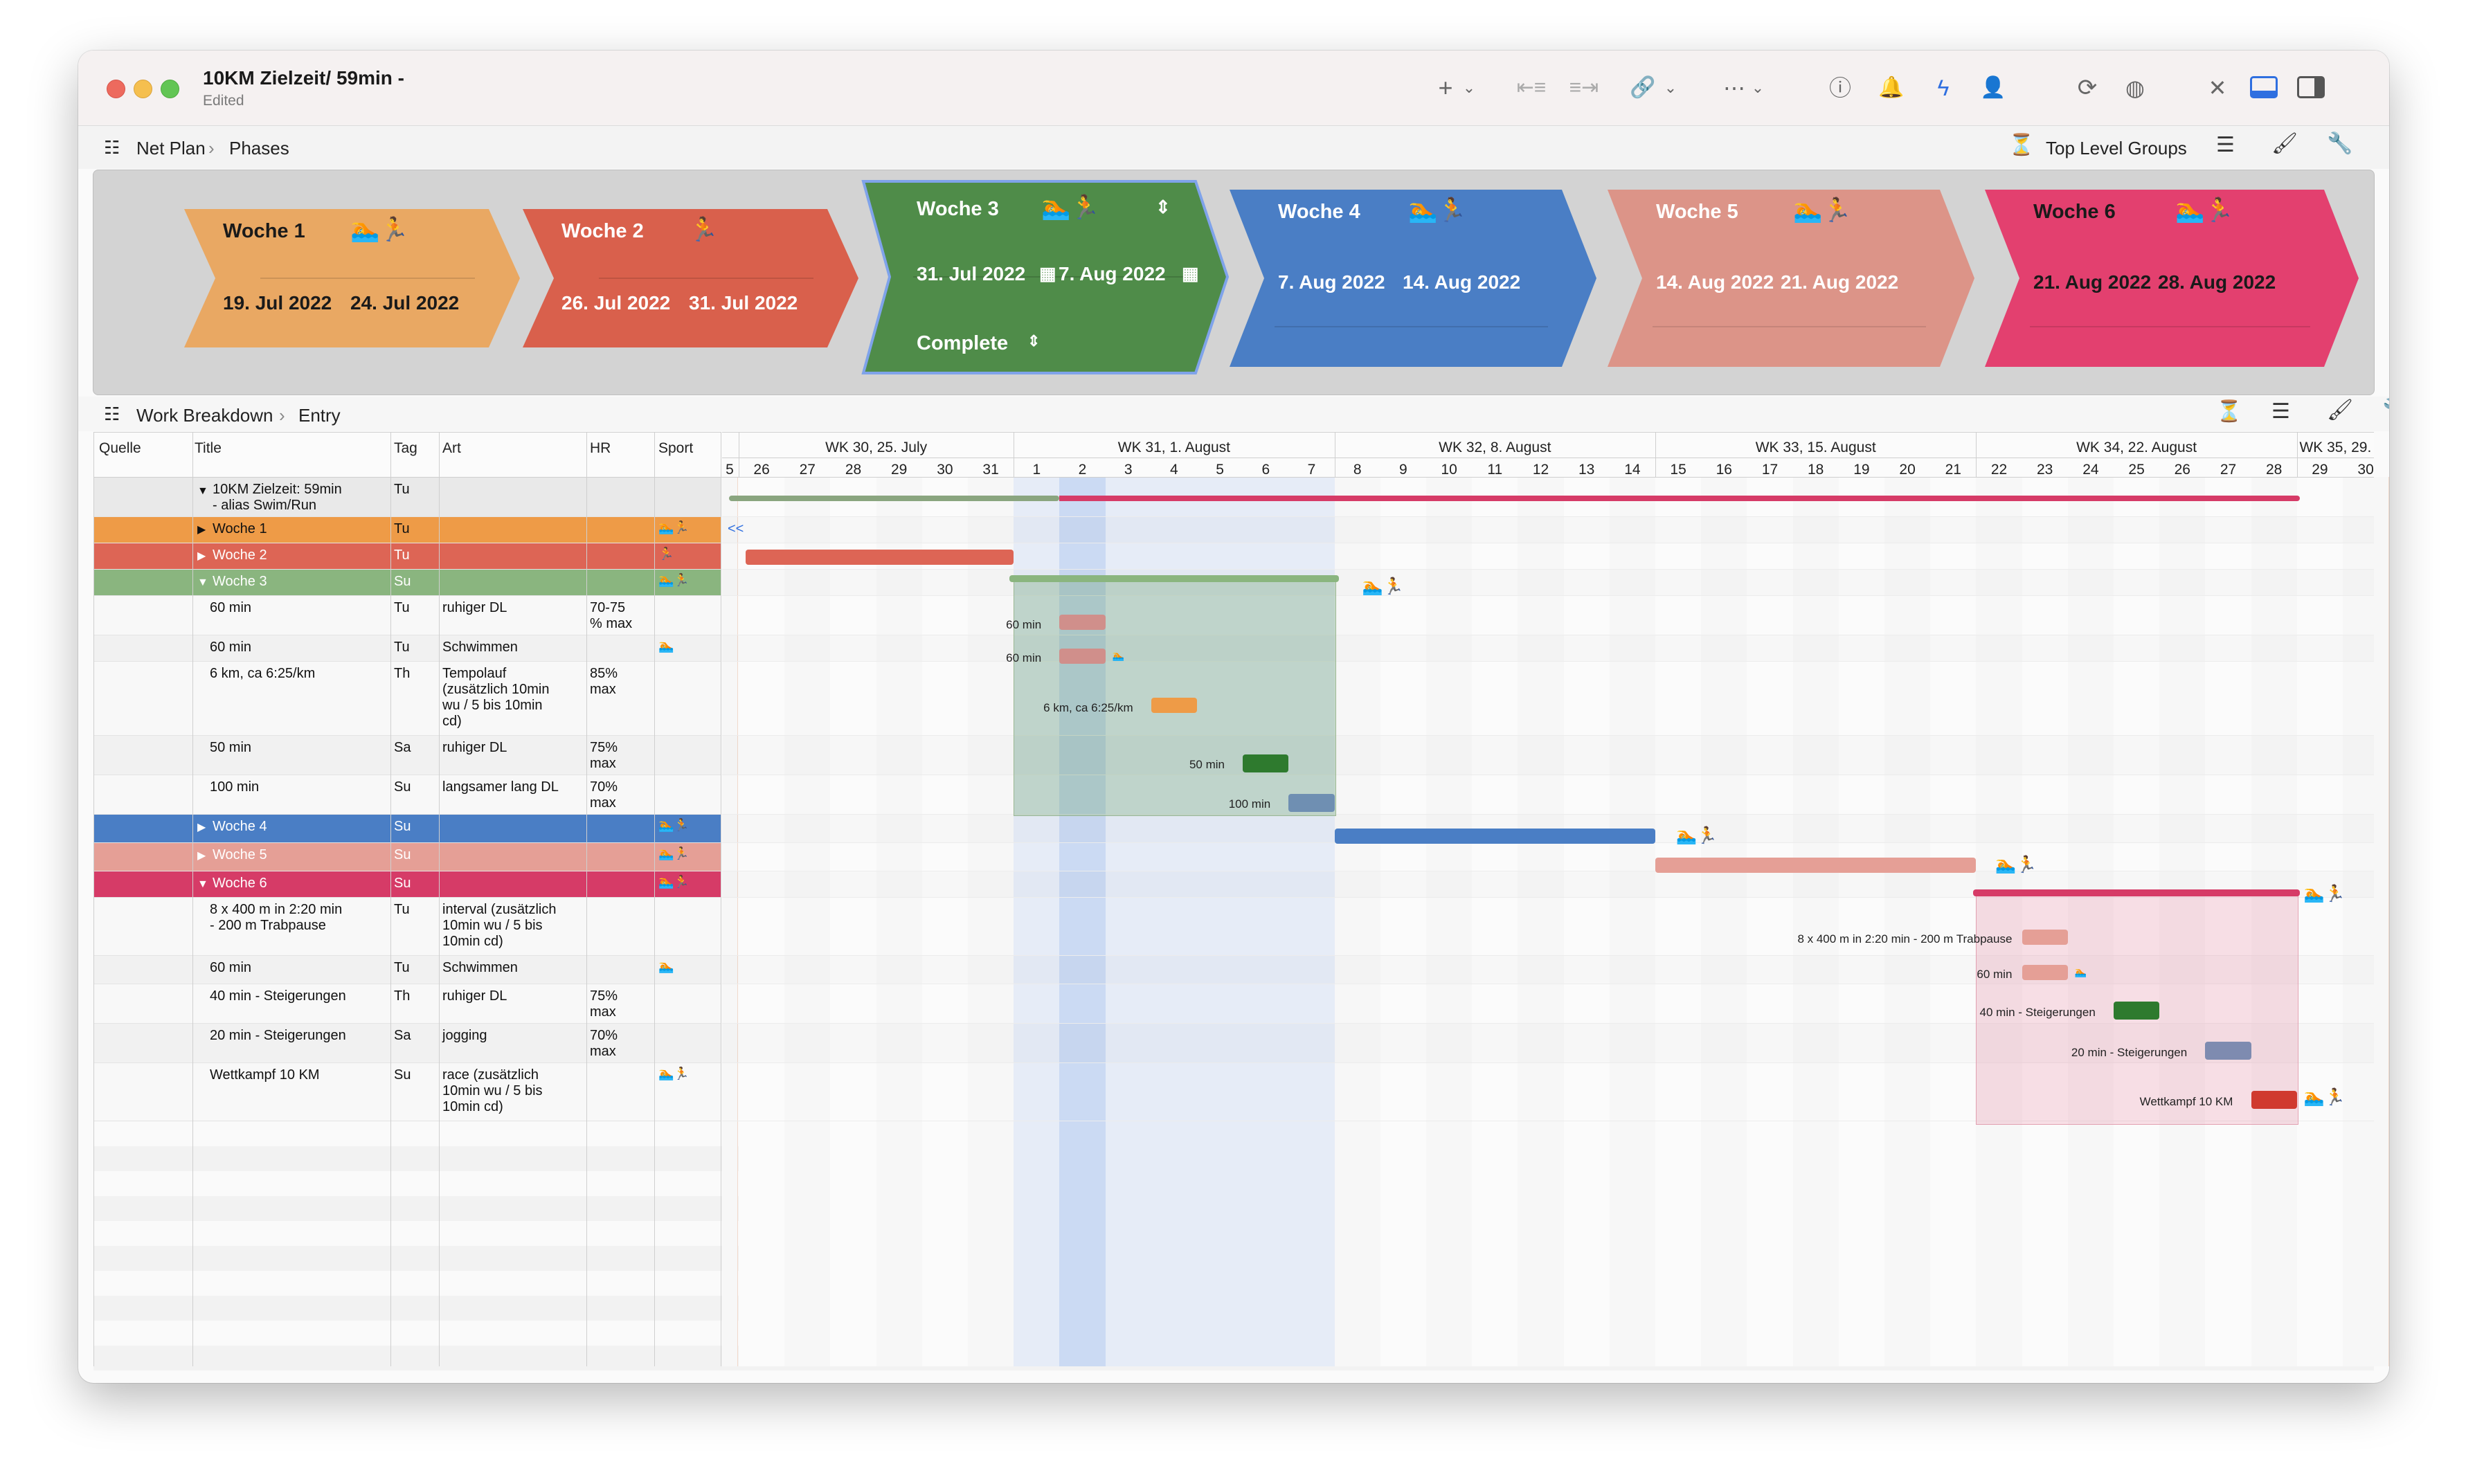 The width and height of the screenshot is (2466, 1484). Describe the element at coordinates (1445, 88) in the screenshot. I see `plus-icon: +` at that location.